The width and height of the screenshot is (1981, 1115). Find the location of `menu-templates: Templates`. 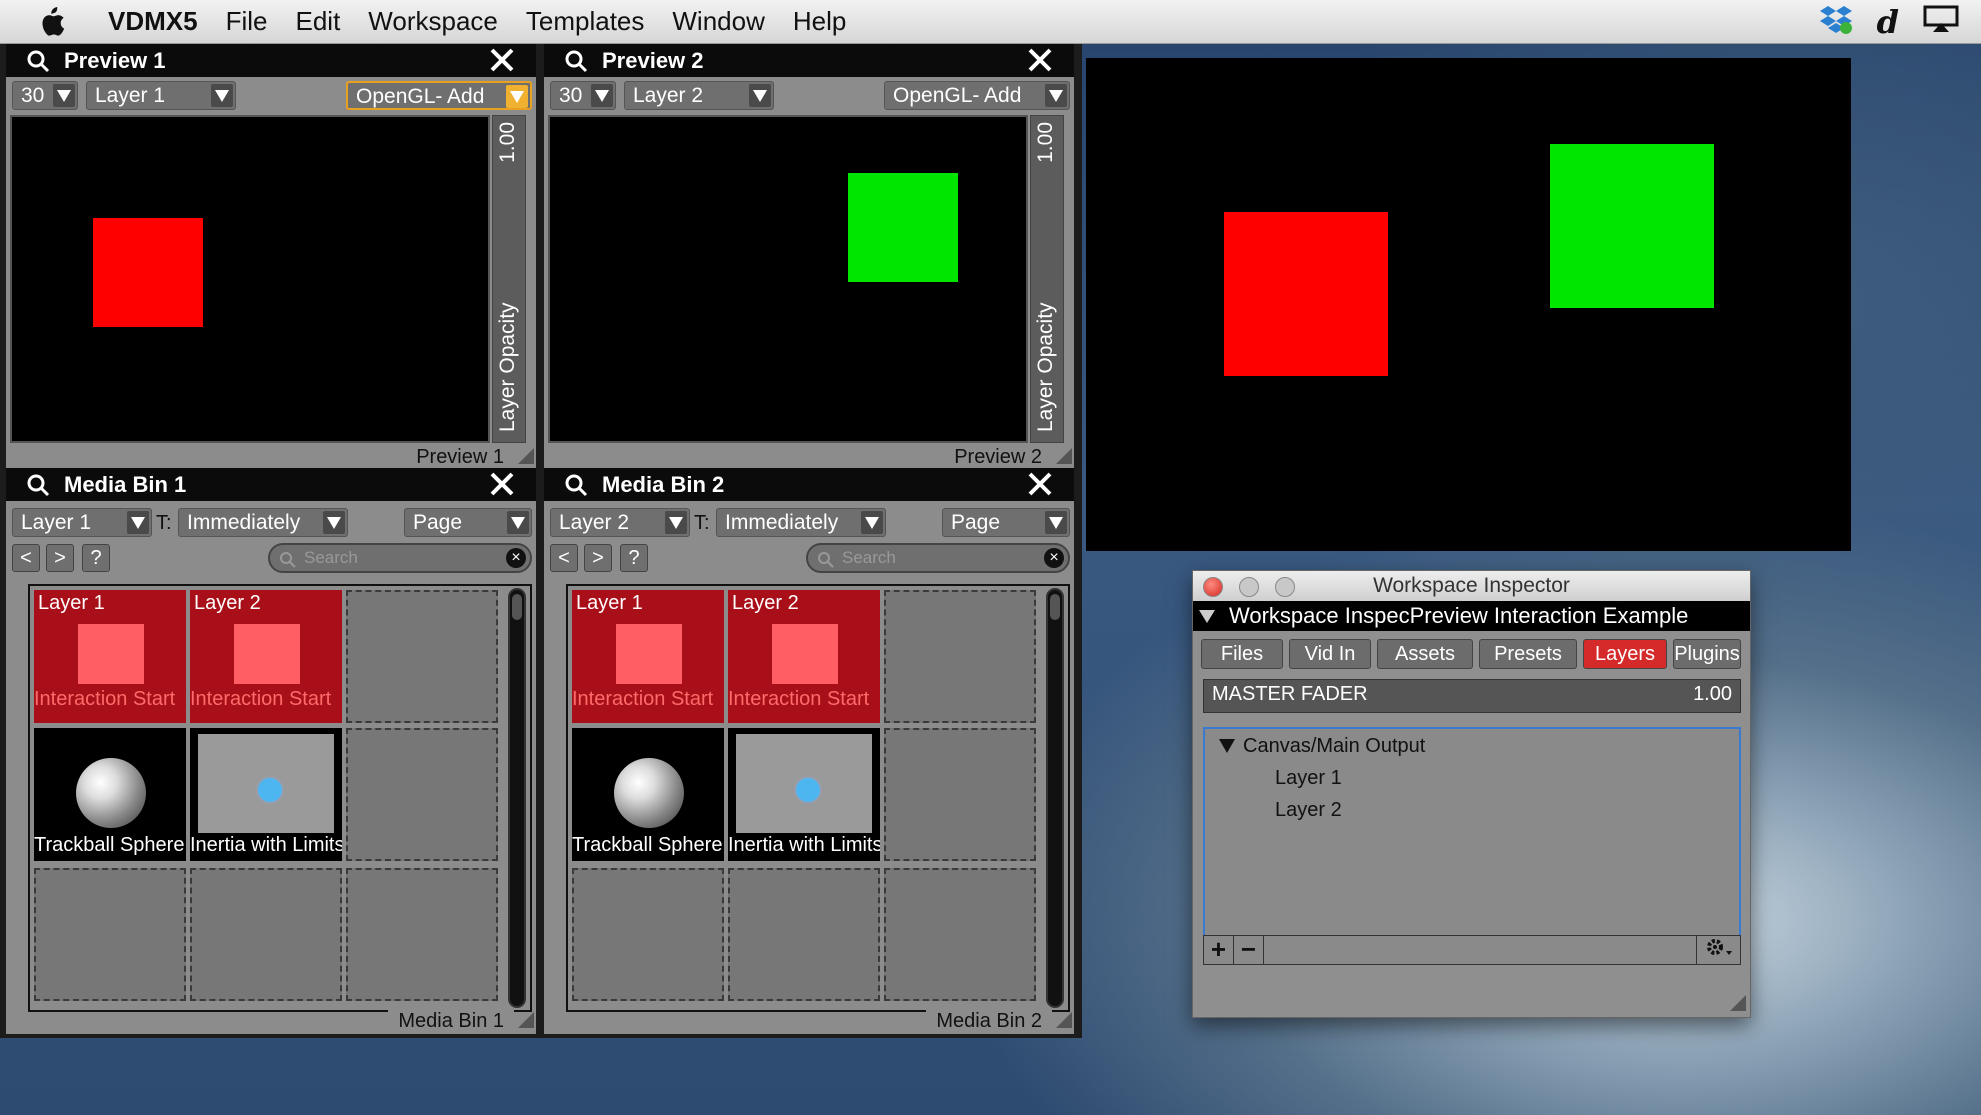

menu-templates: Templates is located at coordinates (585, 21).